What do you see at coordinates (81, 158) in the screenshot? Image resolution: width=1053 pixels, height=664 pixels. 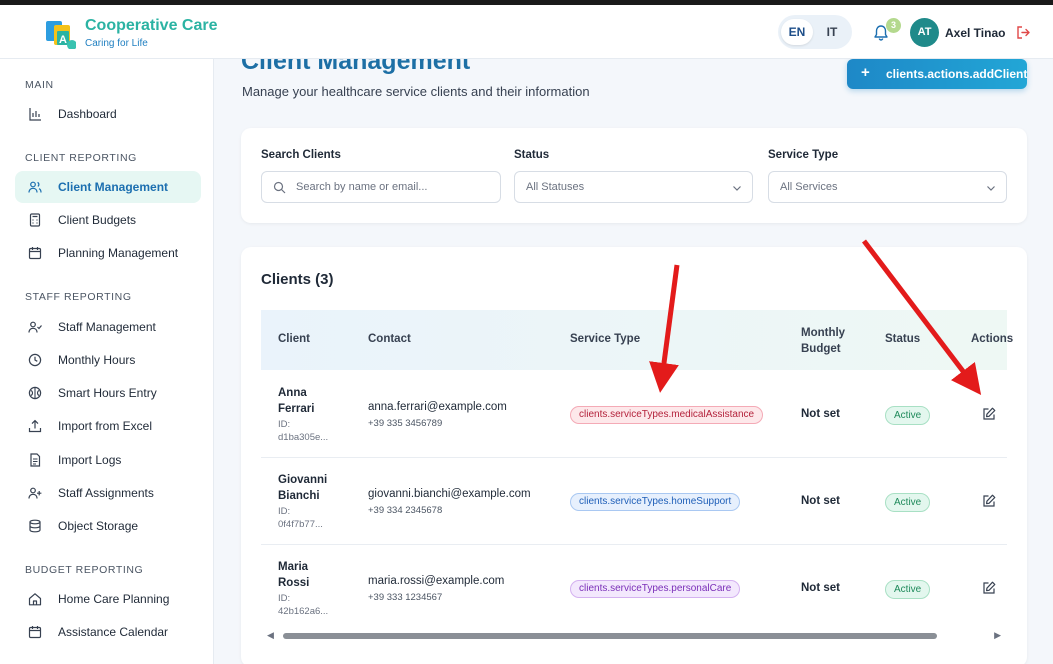 I see `sidebar-section-client-reporting: CLIENT REPORTING` at bounding box center [81, 158].